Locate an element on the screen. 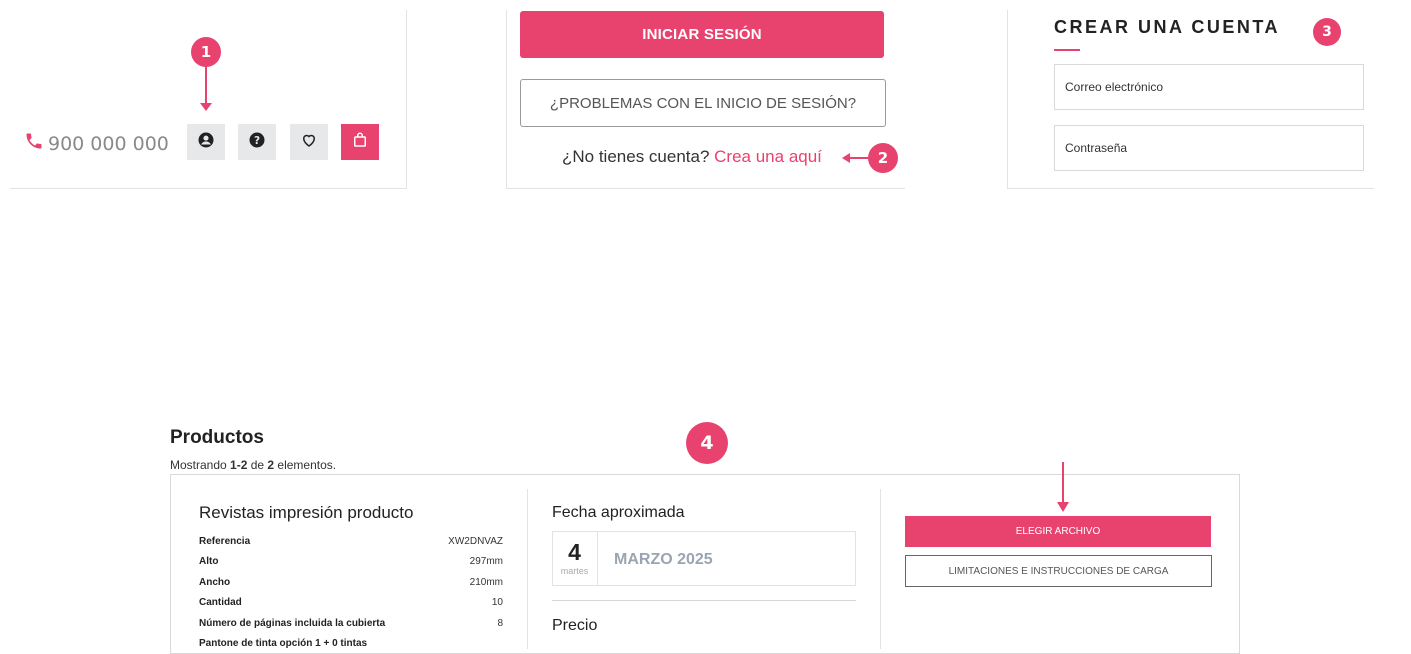 This screenshot has width=1411, height=654. bag-icon is located at coordinates (360, 142).